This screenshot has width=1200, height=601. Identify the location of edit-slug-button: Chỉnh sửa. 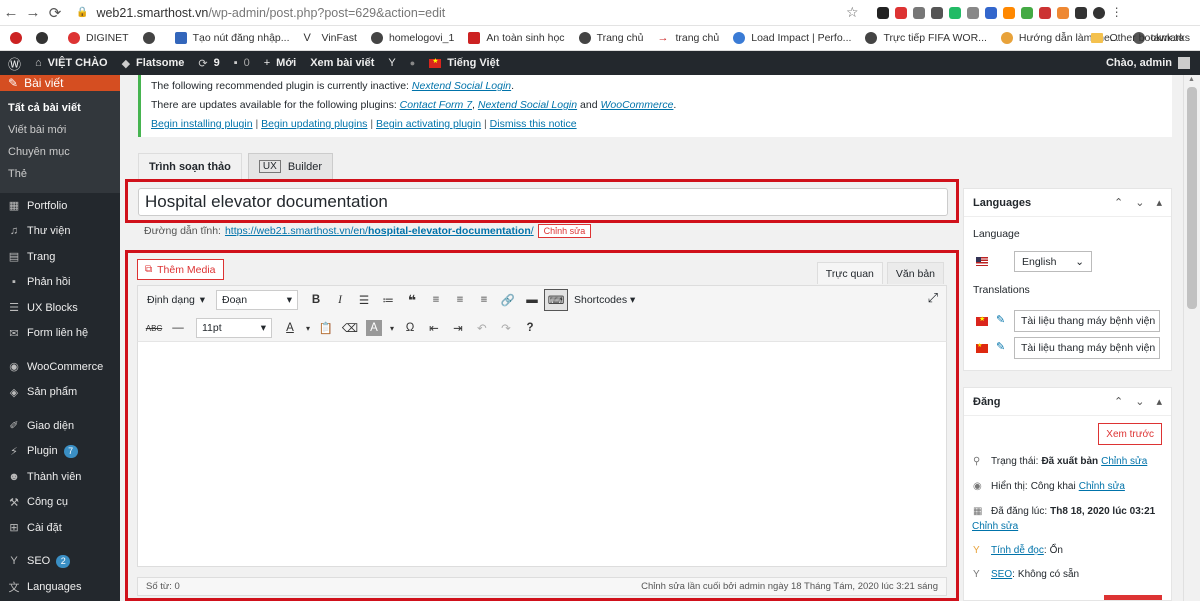
(564, 231).